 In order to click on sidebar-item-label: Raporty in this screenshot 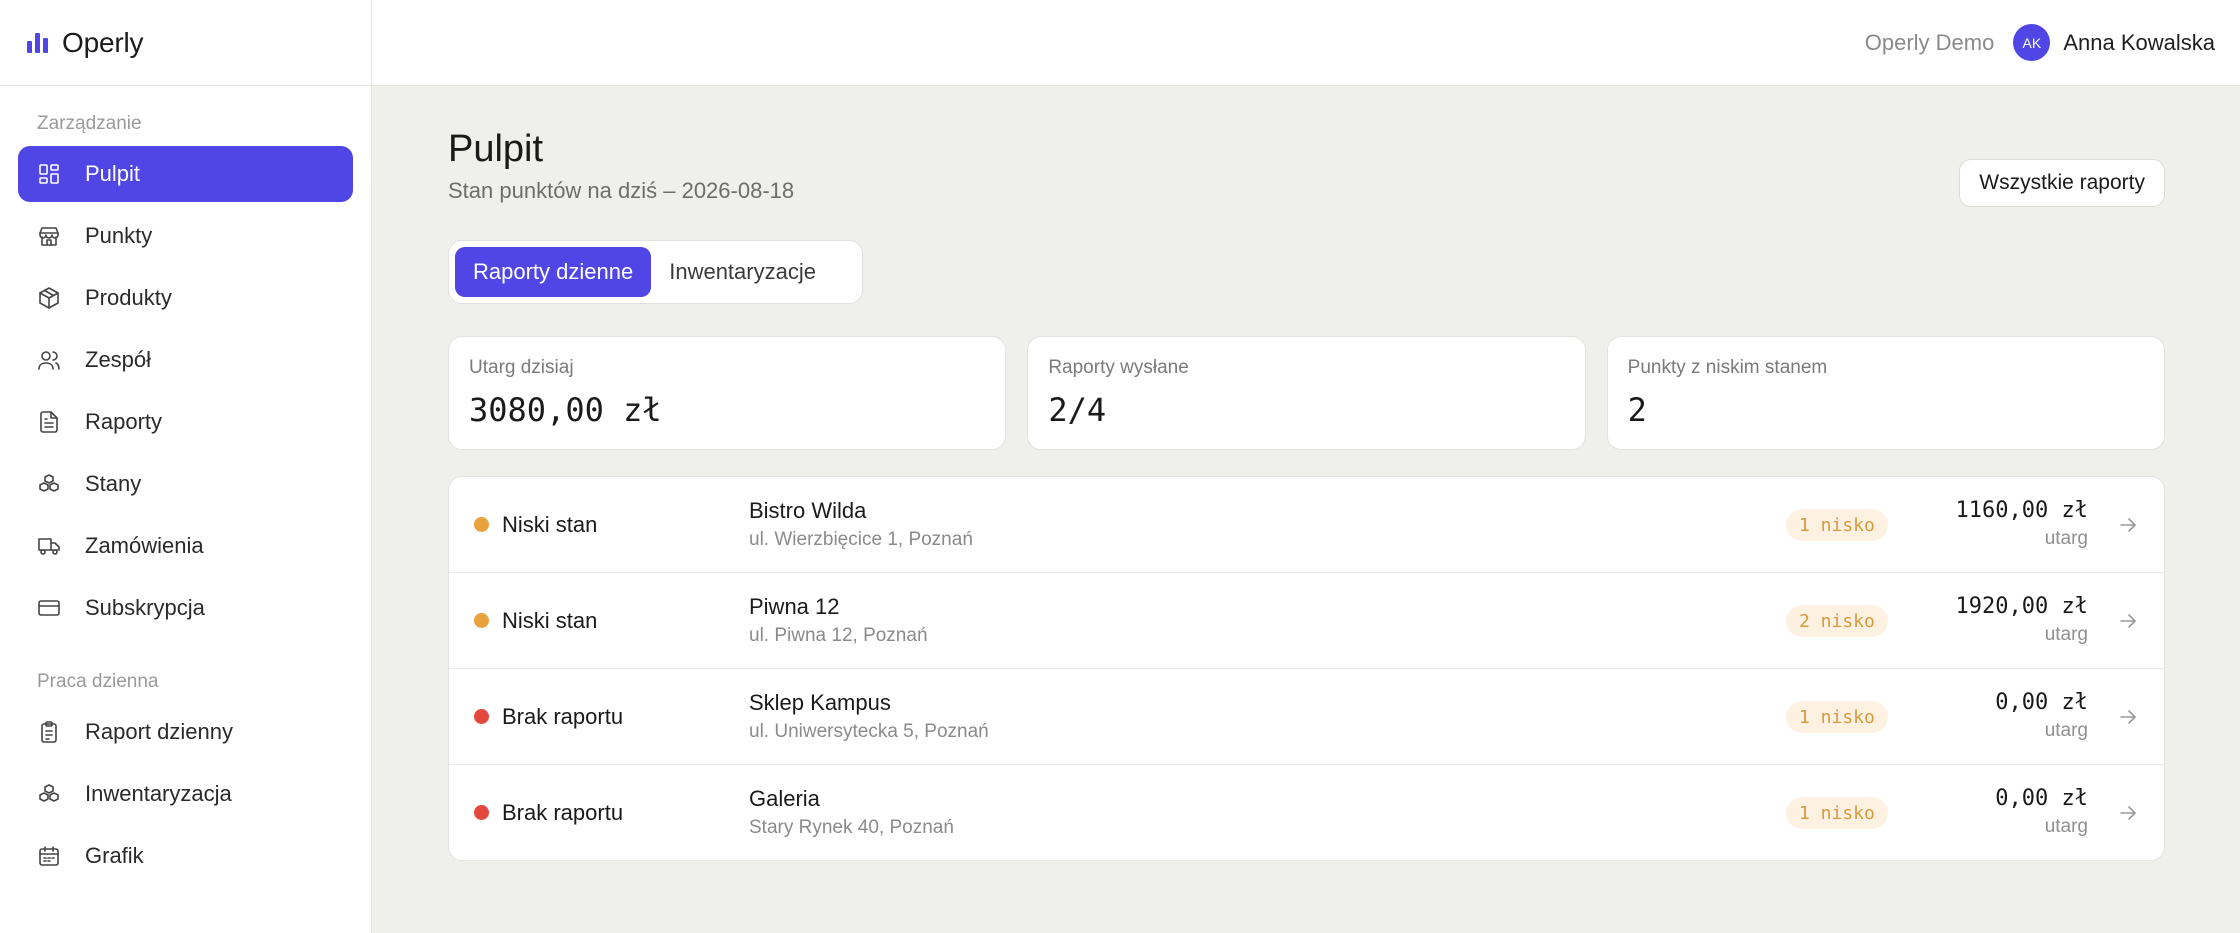, I will do `click(124, 421)`.